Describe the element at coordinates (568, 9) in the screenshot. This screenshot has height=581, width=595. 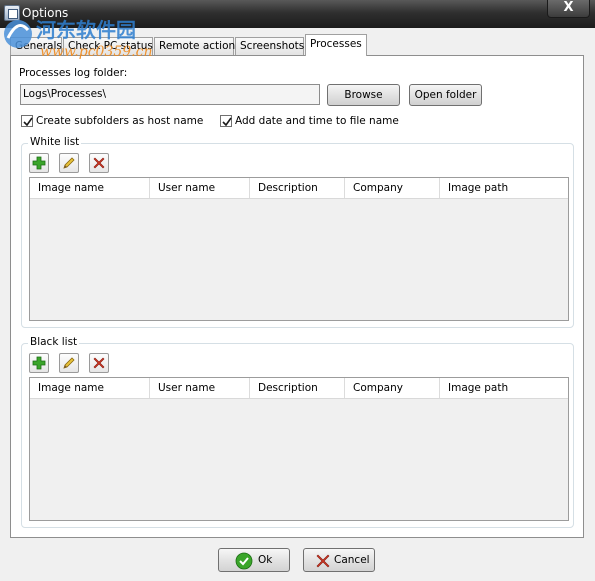
I see `close-button: X` at that location.